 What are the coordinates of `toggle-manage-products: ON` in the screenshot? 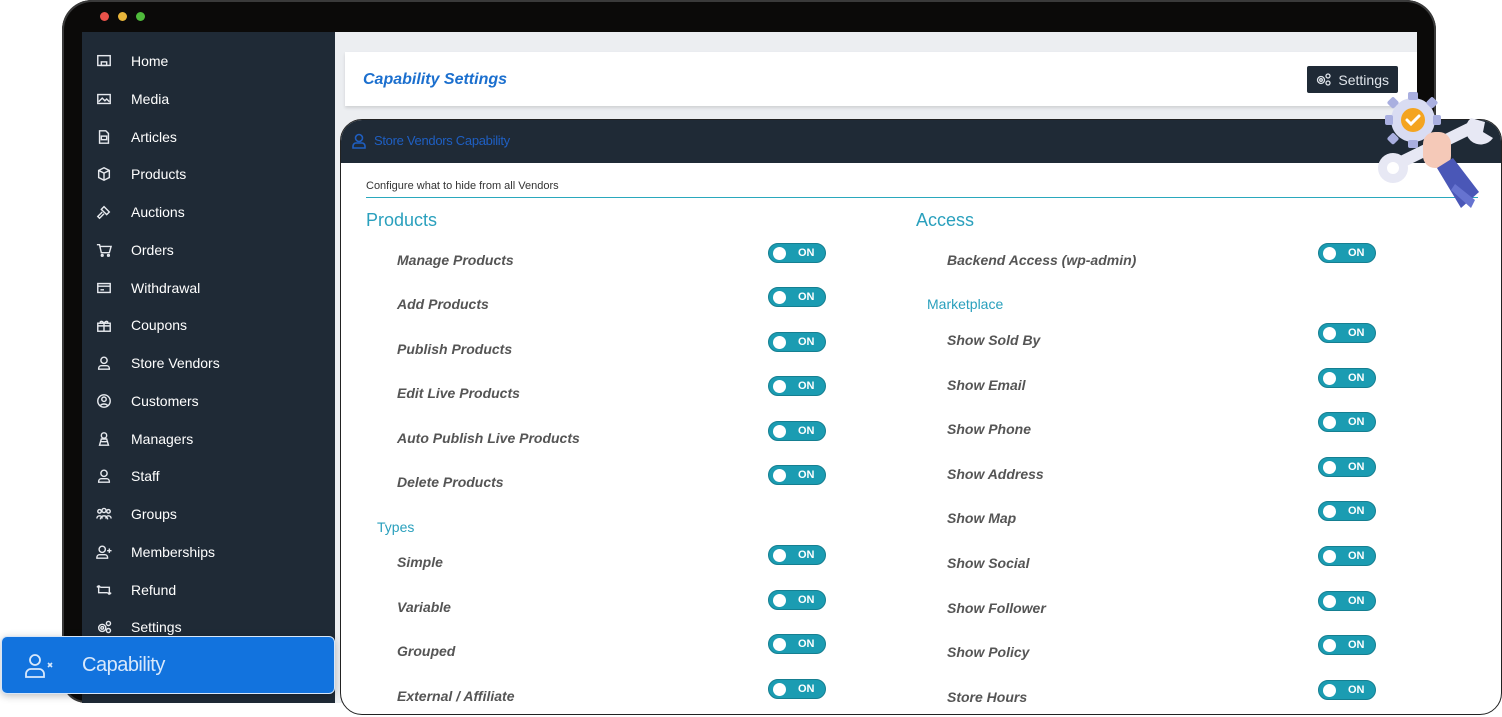 It's located at (797, 253).